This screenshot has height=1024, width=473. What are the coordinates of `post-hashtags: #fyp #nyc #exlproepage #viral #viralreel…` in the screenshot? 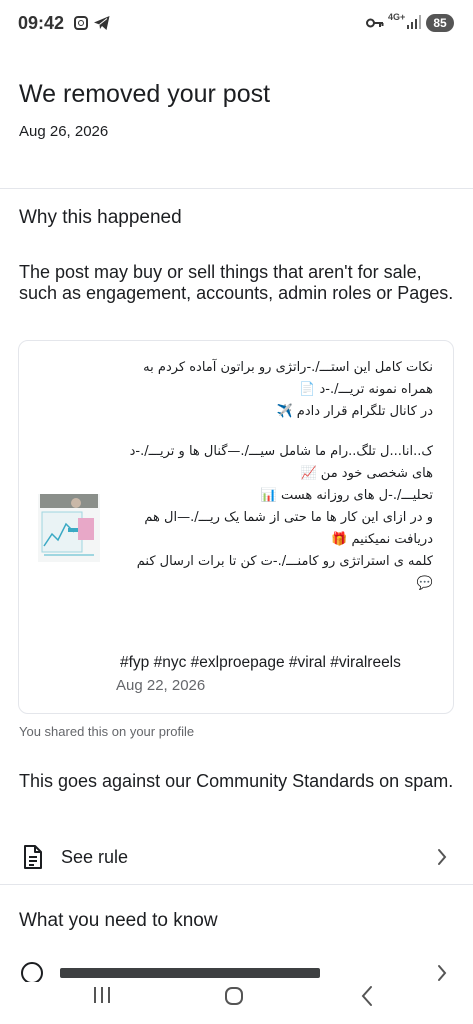 It's located at (260, 662).